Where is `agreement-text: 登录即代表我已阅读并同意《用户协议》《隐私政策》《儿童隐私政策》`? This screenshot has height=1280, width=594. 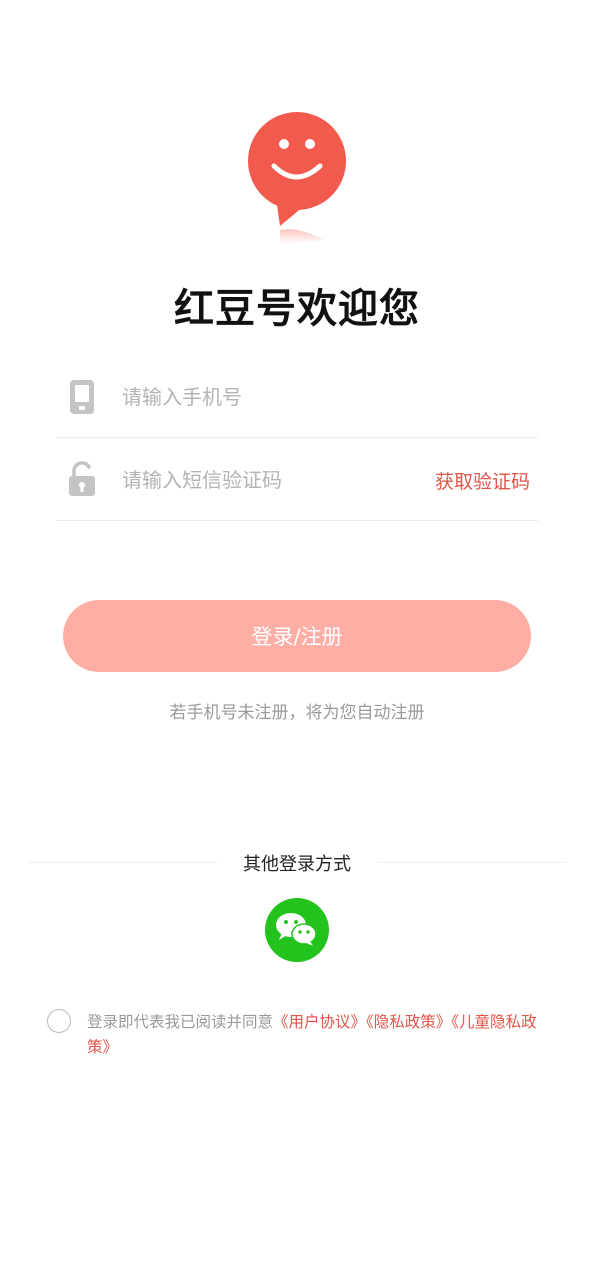 agreement-text: 登录即代表我已阅读并同意《用户协议》《隐私政策》《儿童隐私政策》 is located at coordinates (317, 1035).